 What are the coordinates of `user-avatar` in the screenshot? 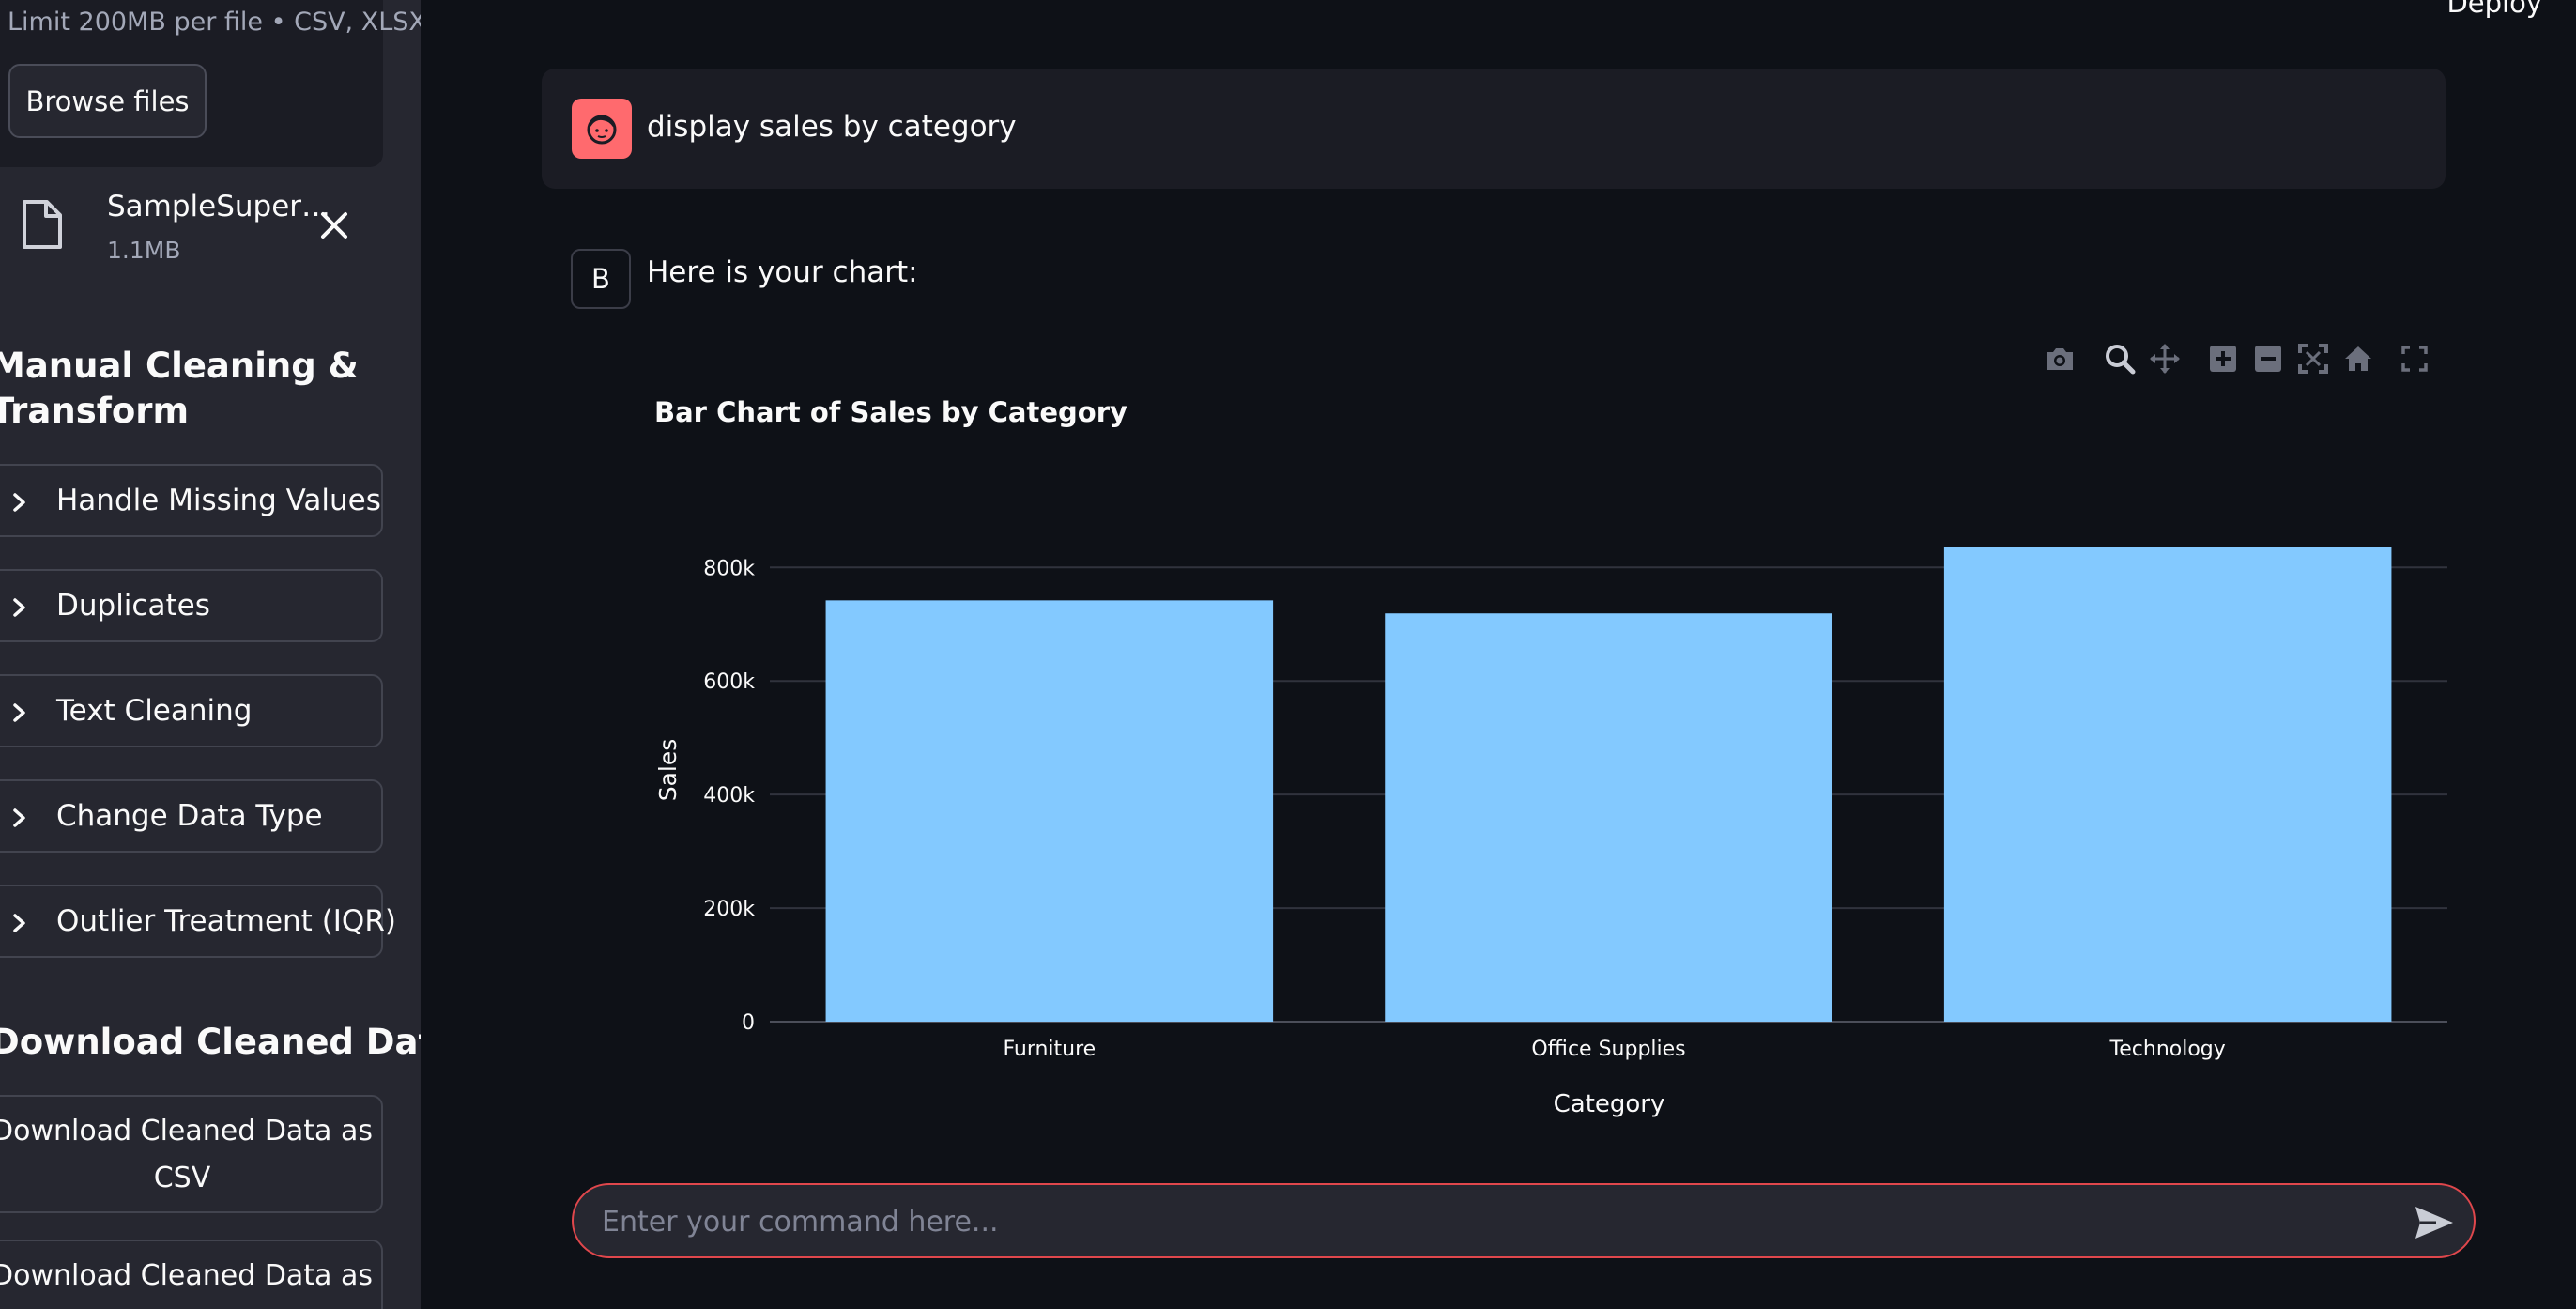 It's located at (602, 129).